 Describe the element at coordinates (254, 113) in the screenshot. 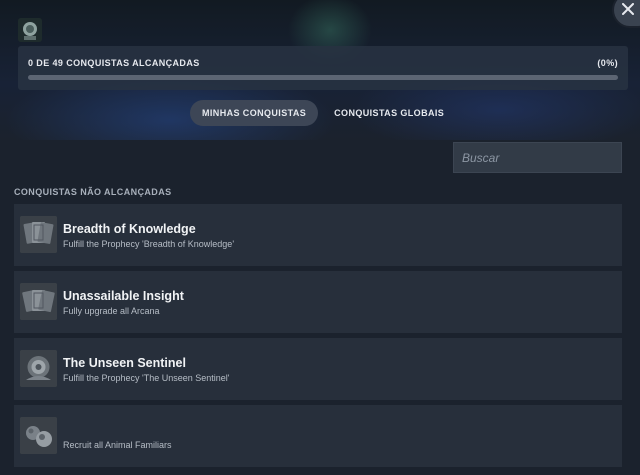

I see `tab-my-achievements: MINHAS CONQUISTAS` at that location.